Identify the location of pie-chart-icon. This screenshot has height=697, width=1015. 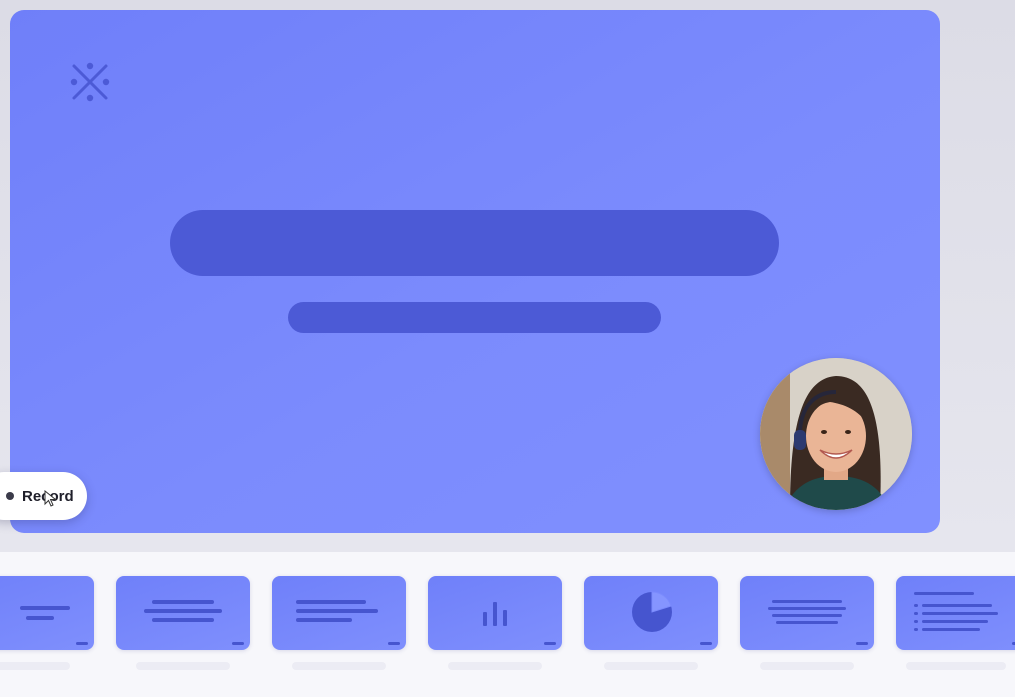
(652, 611).